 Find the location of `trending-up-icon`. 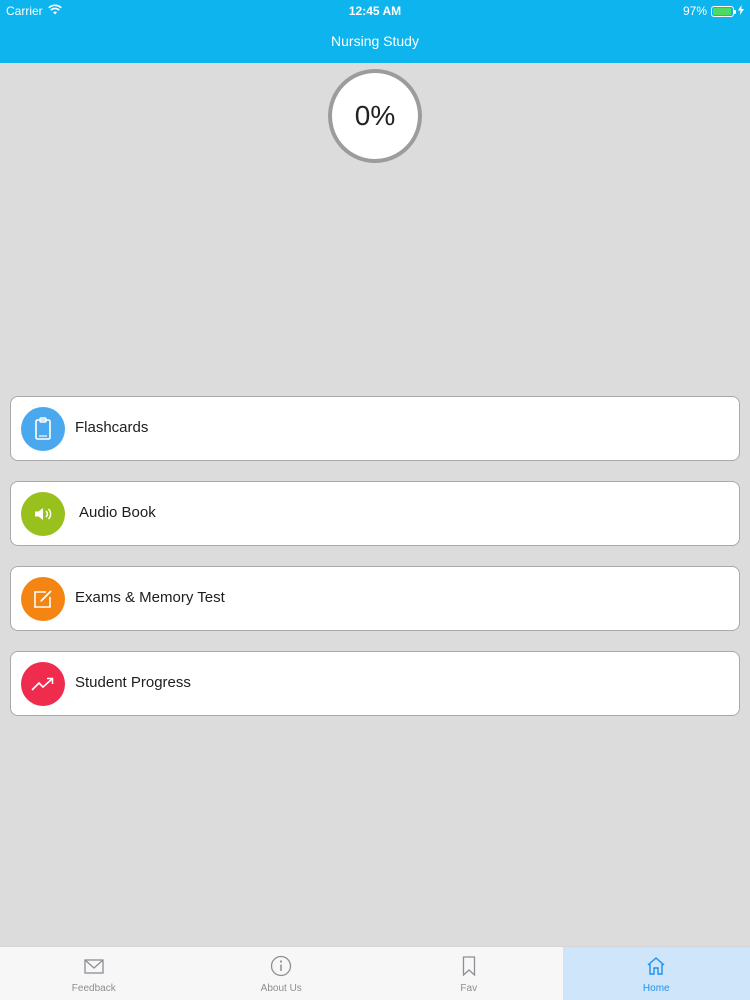

trending-up-icon is located at coordinates (43, 684).